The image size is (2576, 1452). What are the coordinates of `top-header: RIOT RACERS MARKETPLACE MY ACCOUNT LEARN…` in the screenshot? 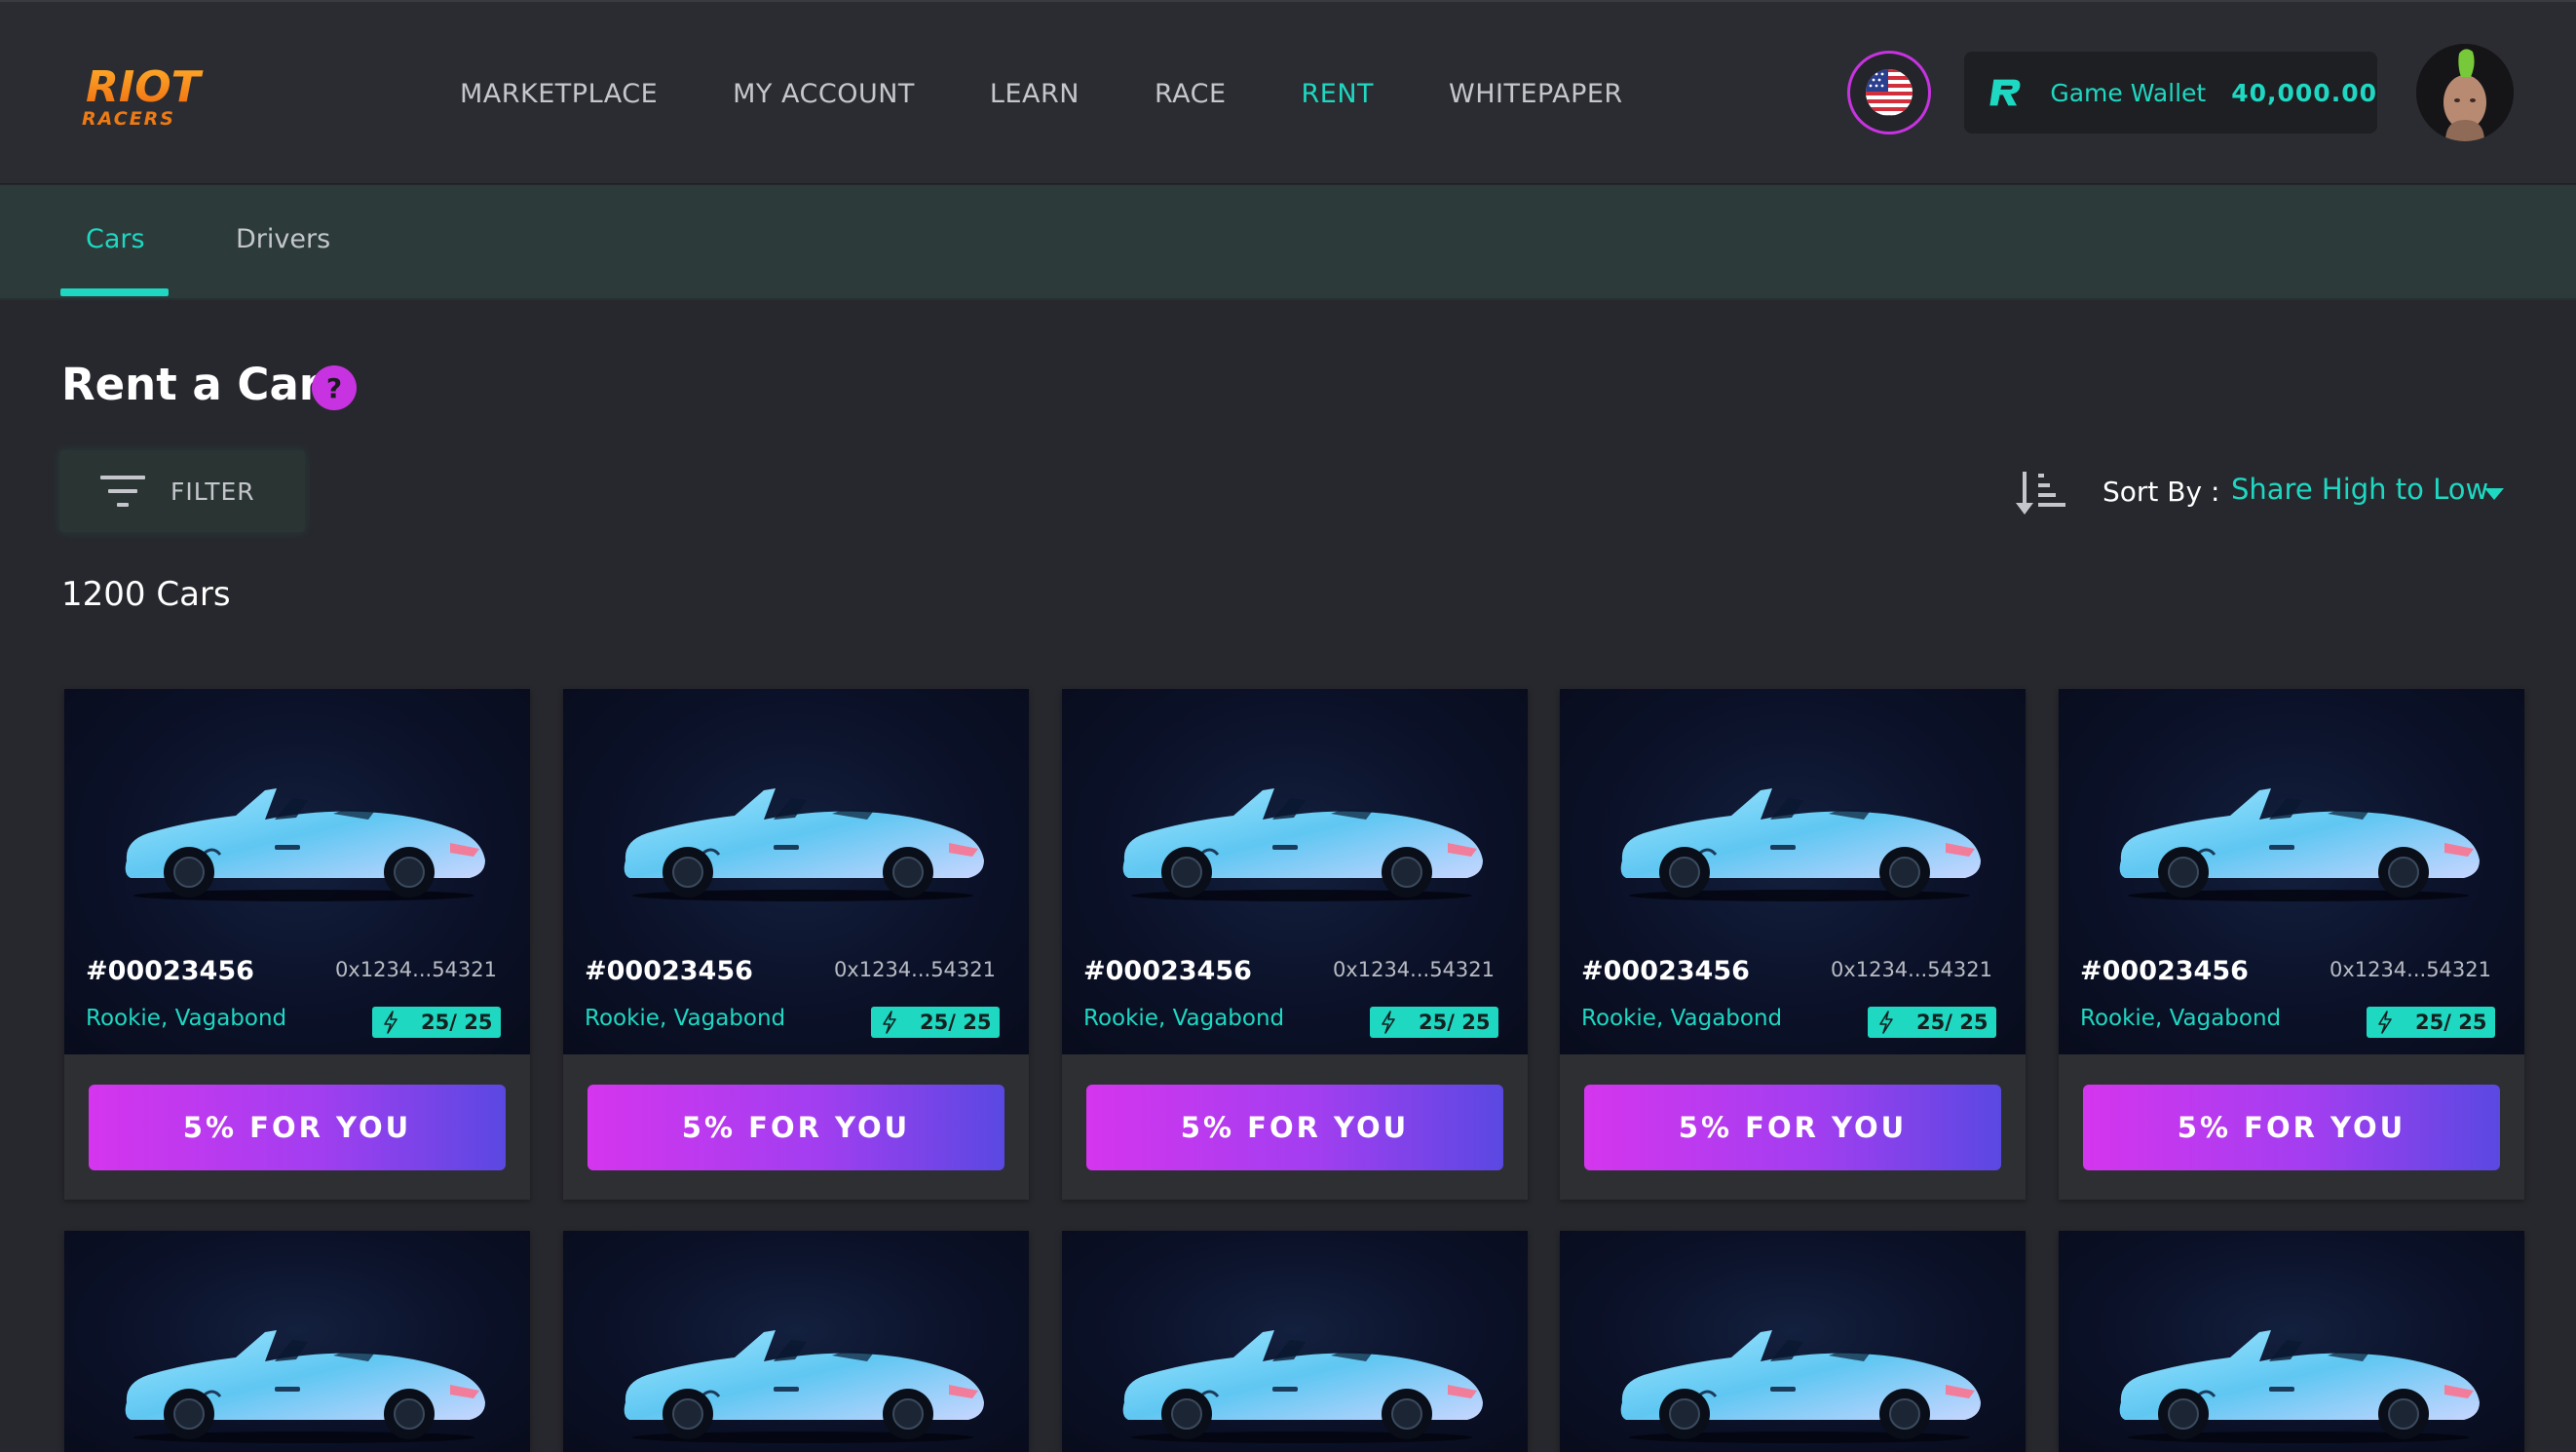 It's located at (1288, 92).